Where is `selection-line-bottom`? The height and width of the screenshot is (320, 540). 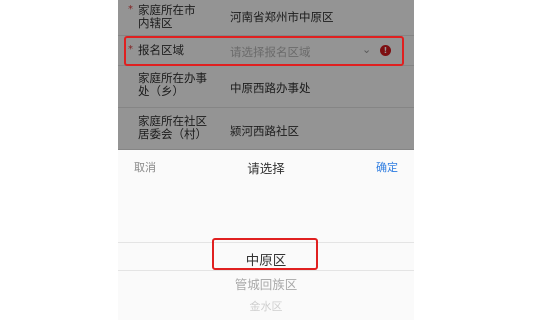
selection-line-bottom is located at coordinates (266, 270).